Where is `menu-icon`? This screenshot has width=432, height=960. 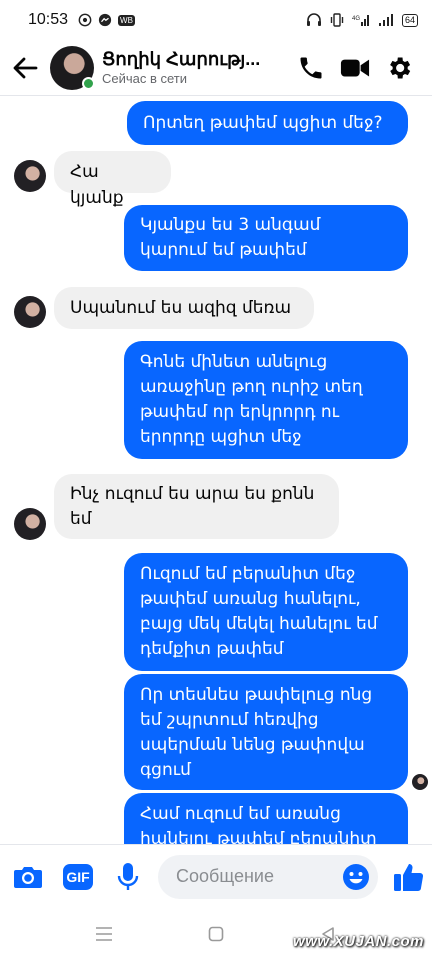 menu-icon is located at coordinates (104, 934).